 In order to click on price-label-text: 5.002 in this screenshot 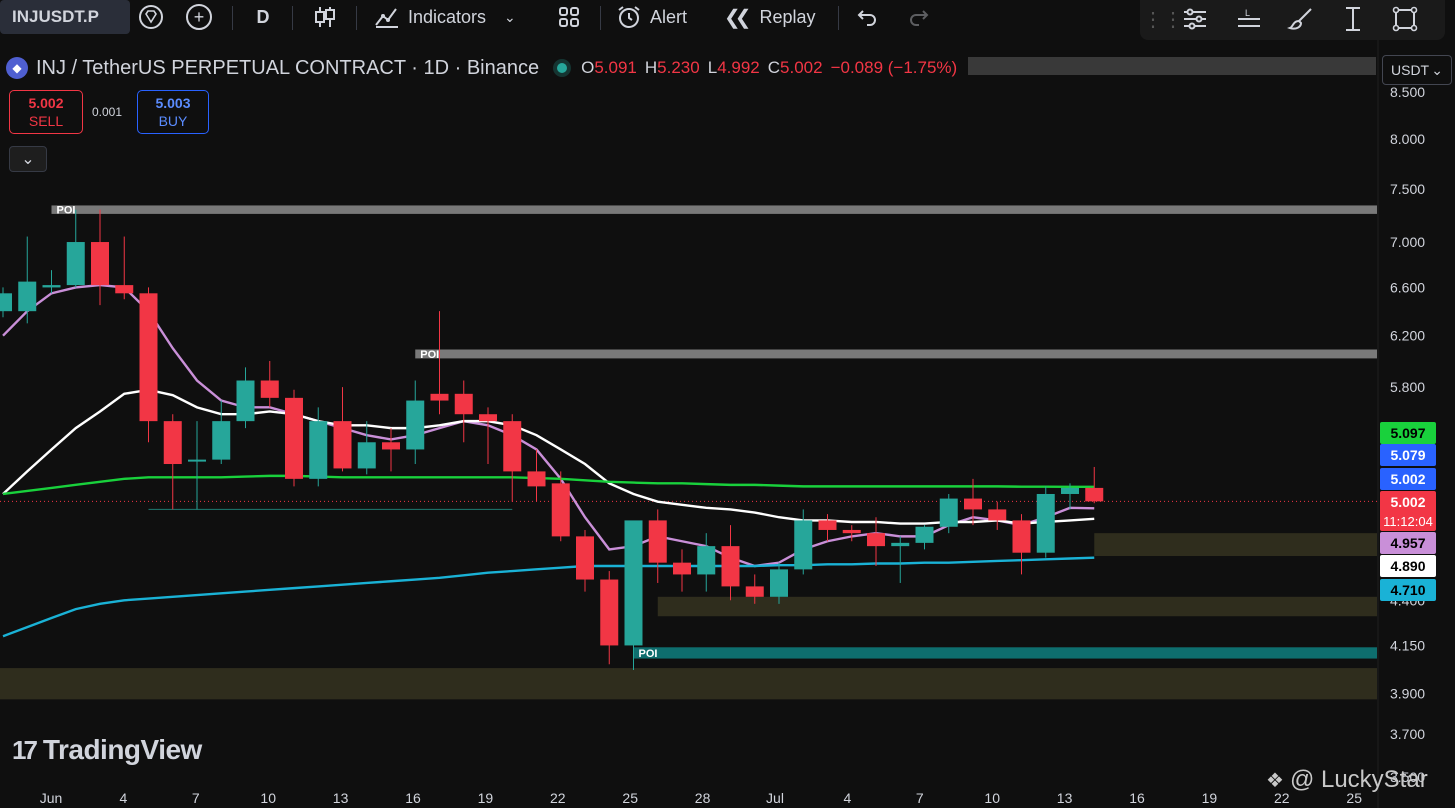, I will do `click(1407, 502)`.